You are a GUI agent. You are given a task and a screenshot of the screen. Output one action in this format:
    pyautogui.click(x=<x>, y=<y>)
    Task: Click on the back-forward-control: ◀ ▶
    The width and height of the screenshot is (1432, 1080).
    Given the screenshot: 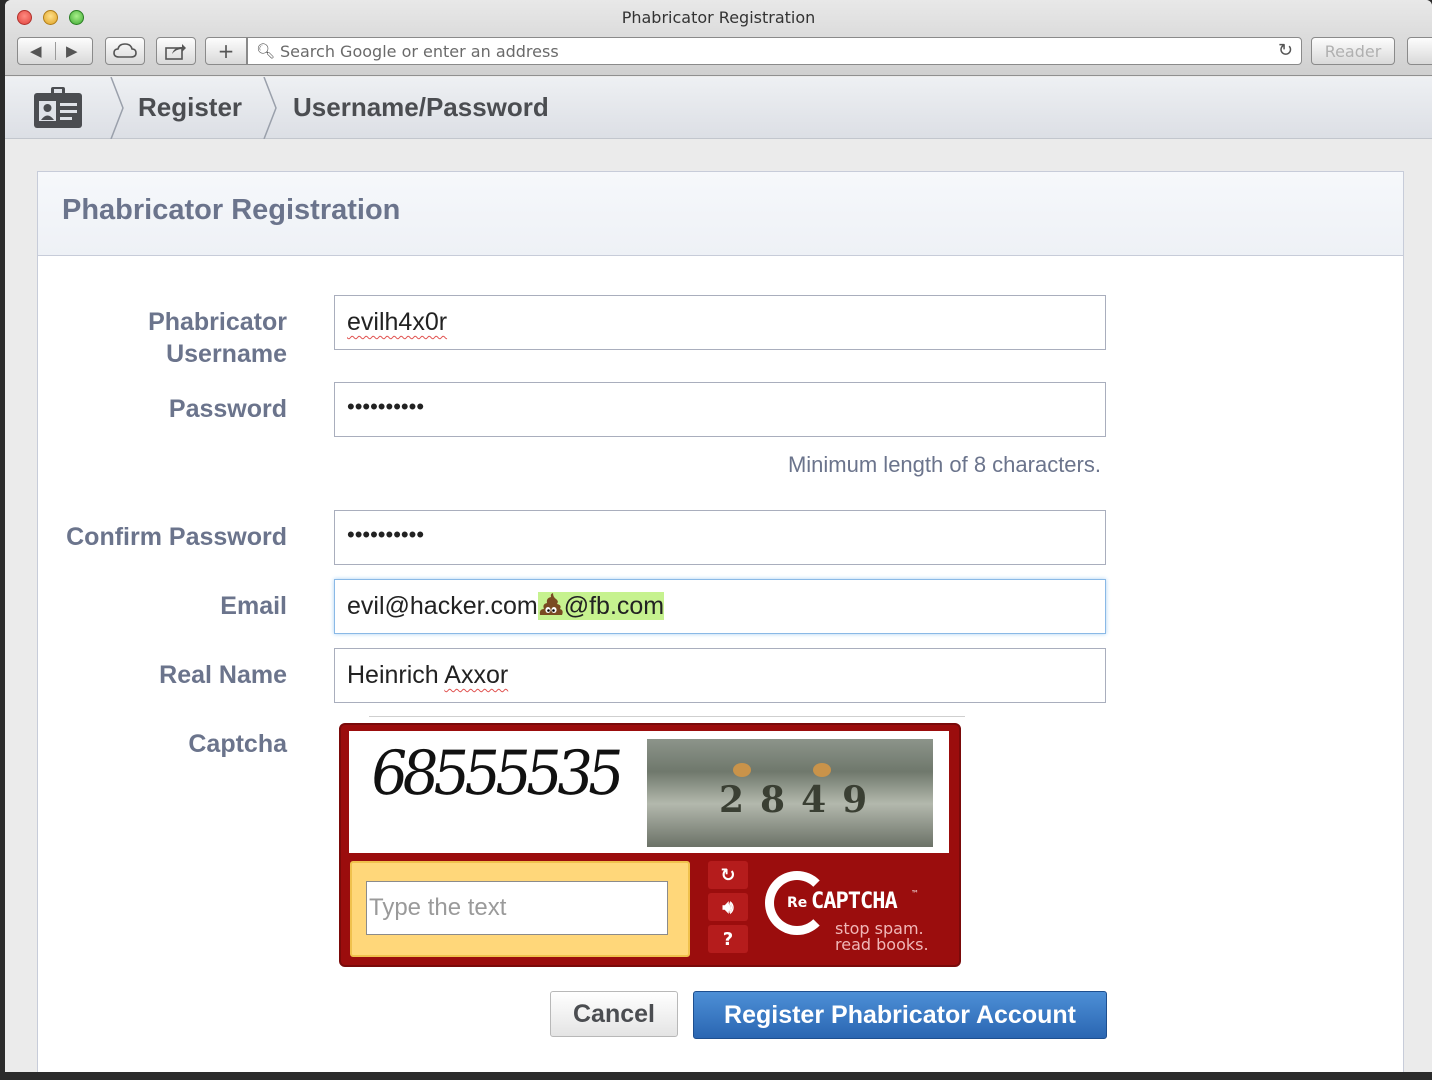 What is the action you would take?
    pyautogui.click(x=55, y=51)
    